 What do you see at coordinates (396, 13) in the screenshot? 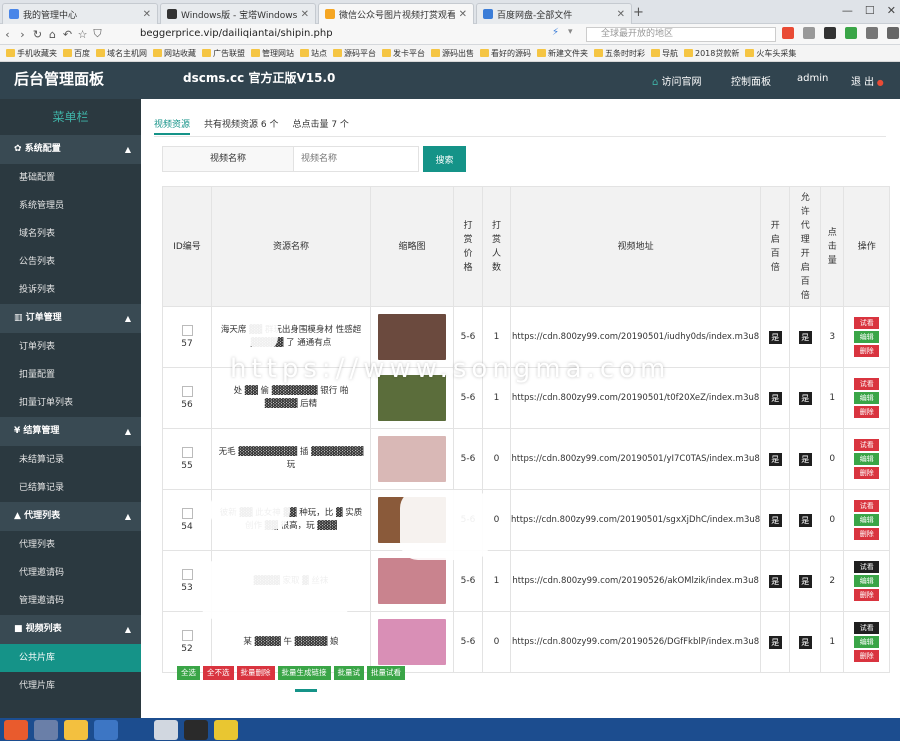
I see `browser-tab-3: 微信公众号图片视频打赏观看电影 ✕` at bounding box center [396, 13].